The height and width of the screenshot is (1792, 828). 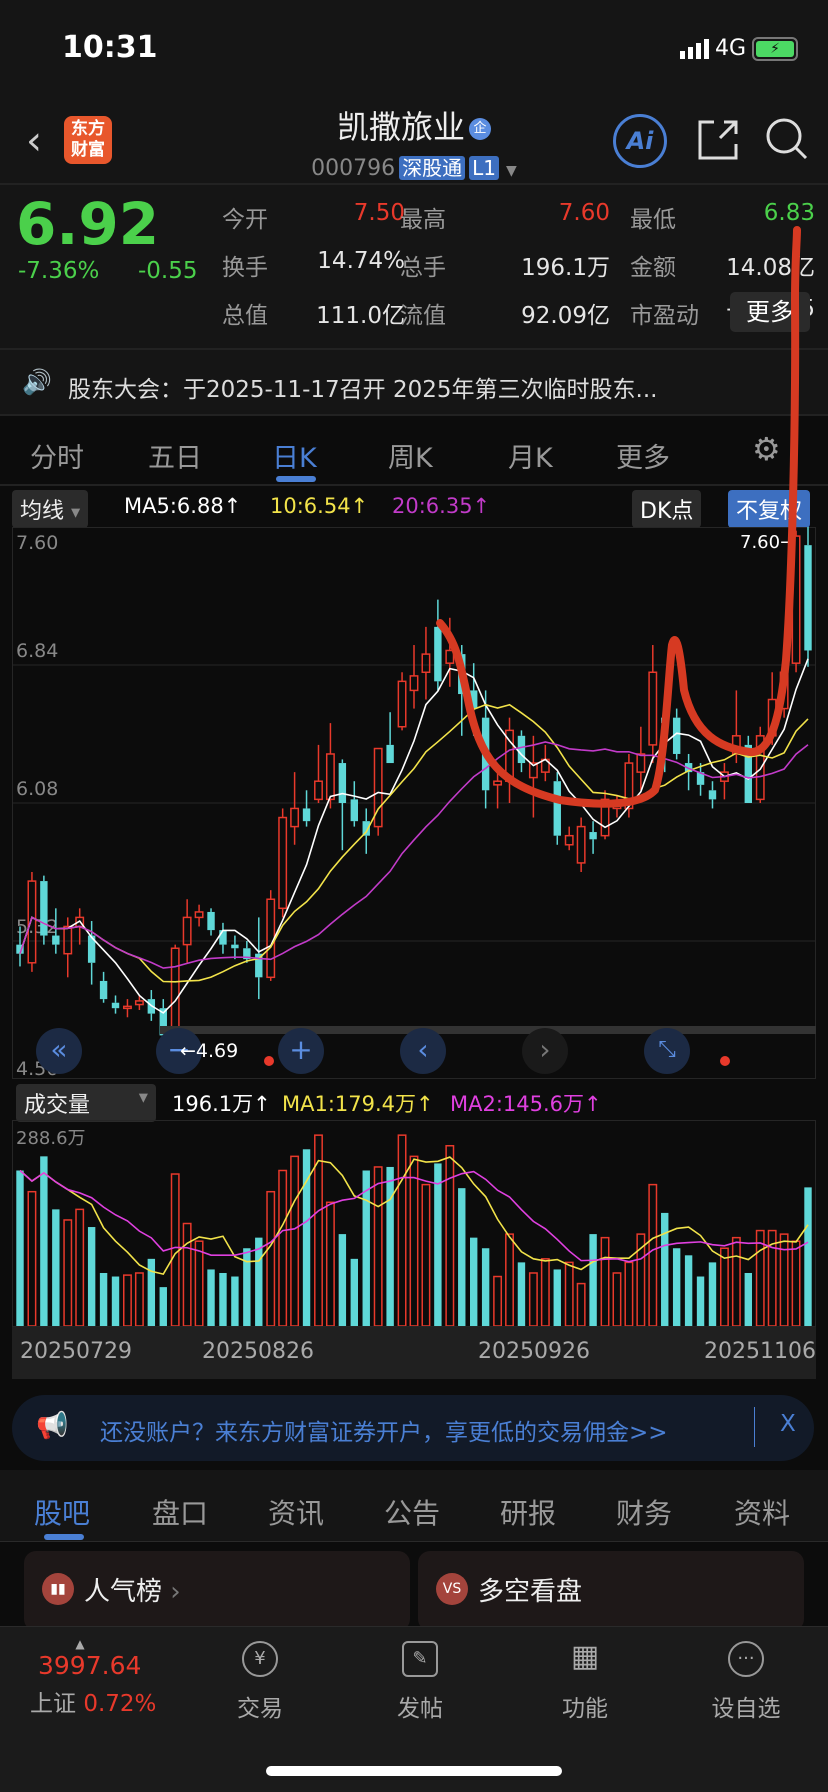 I want to click on content-tabs: 股吧 盘口 资讯 公告 研报 财务 资料, so click(x=414, y=1506).